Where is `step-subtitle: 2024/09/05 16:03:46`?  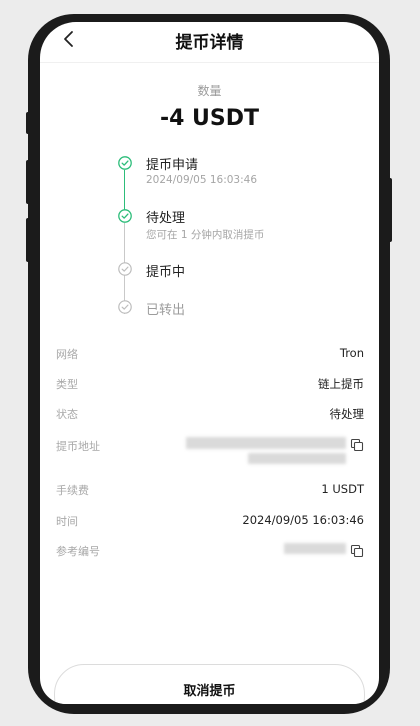
step-subtitle: 2024/09/05 16:03:46 is located at coordinates (202, 180).